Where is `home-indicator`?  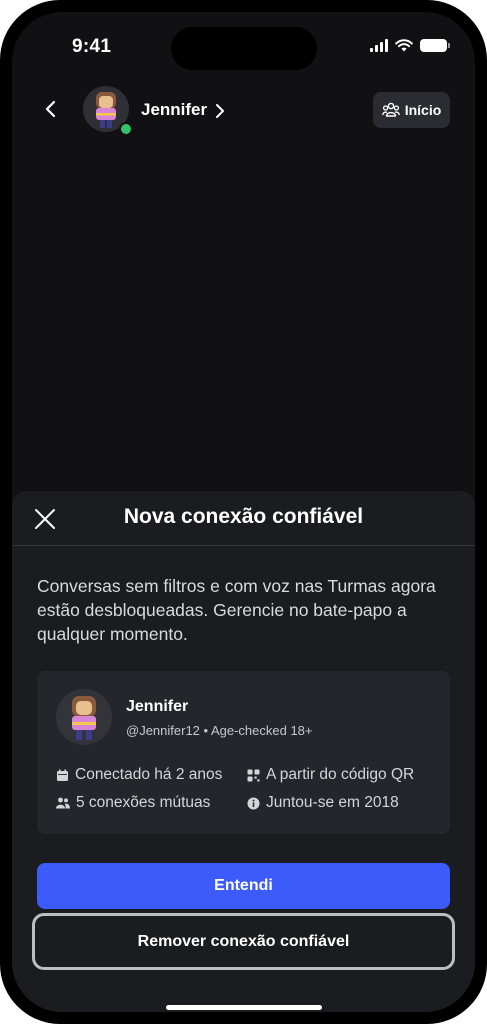 home-indicator is located at coordinates (244, 1007).